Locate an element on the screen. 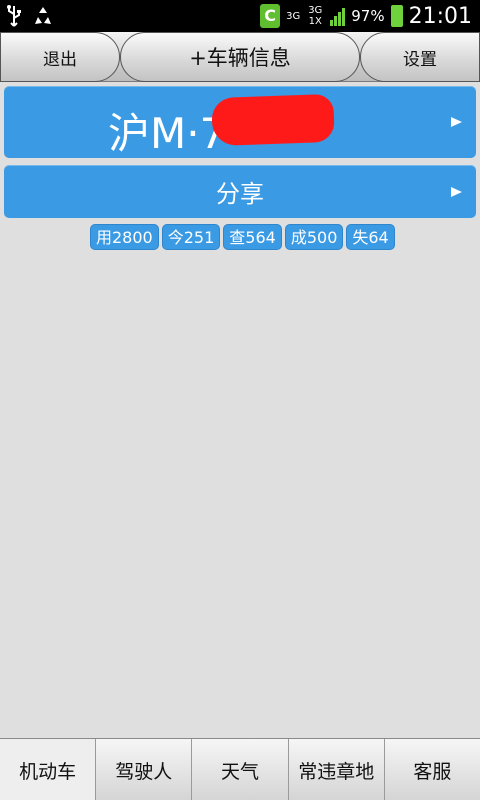 This screenshot has height=800, width=480. signal-icon is located at coordinates (338, 16).